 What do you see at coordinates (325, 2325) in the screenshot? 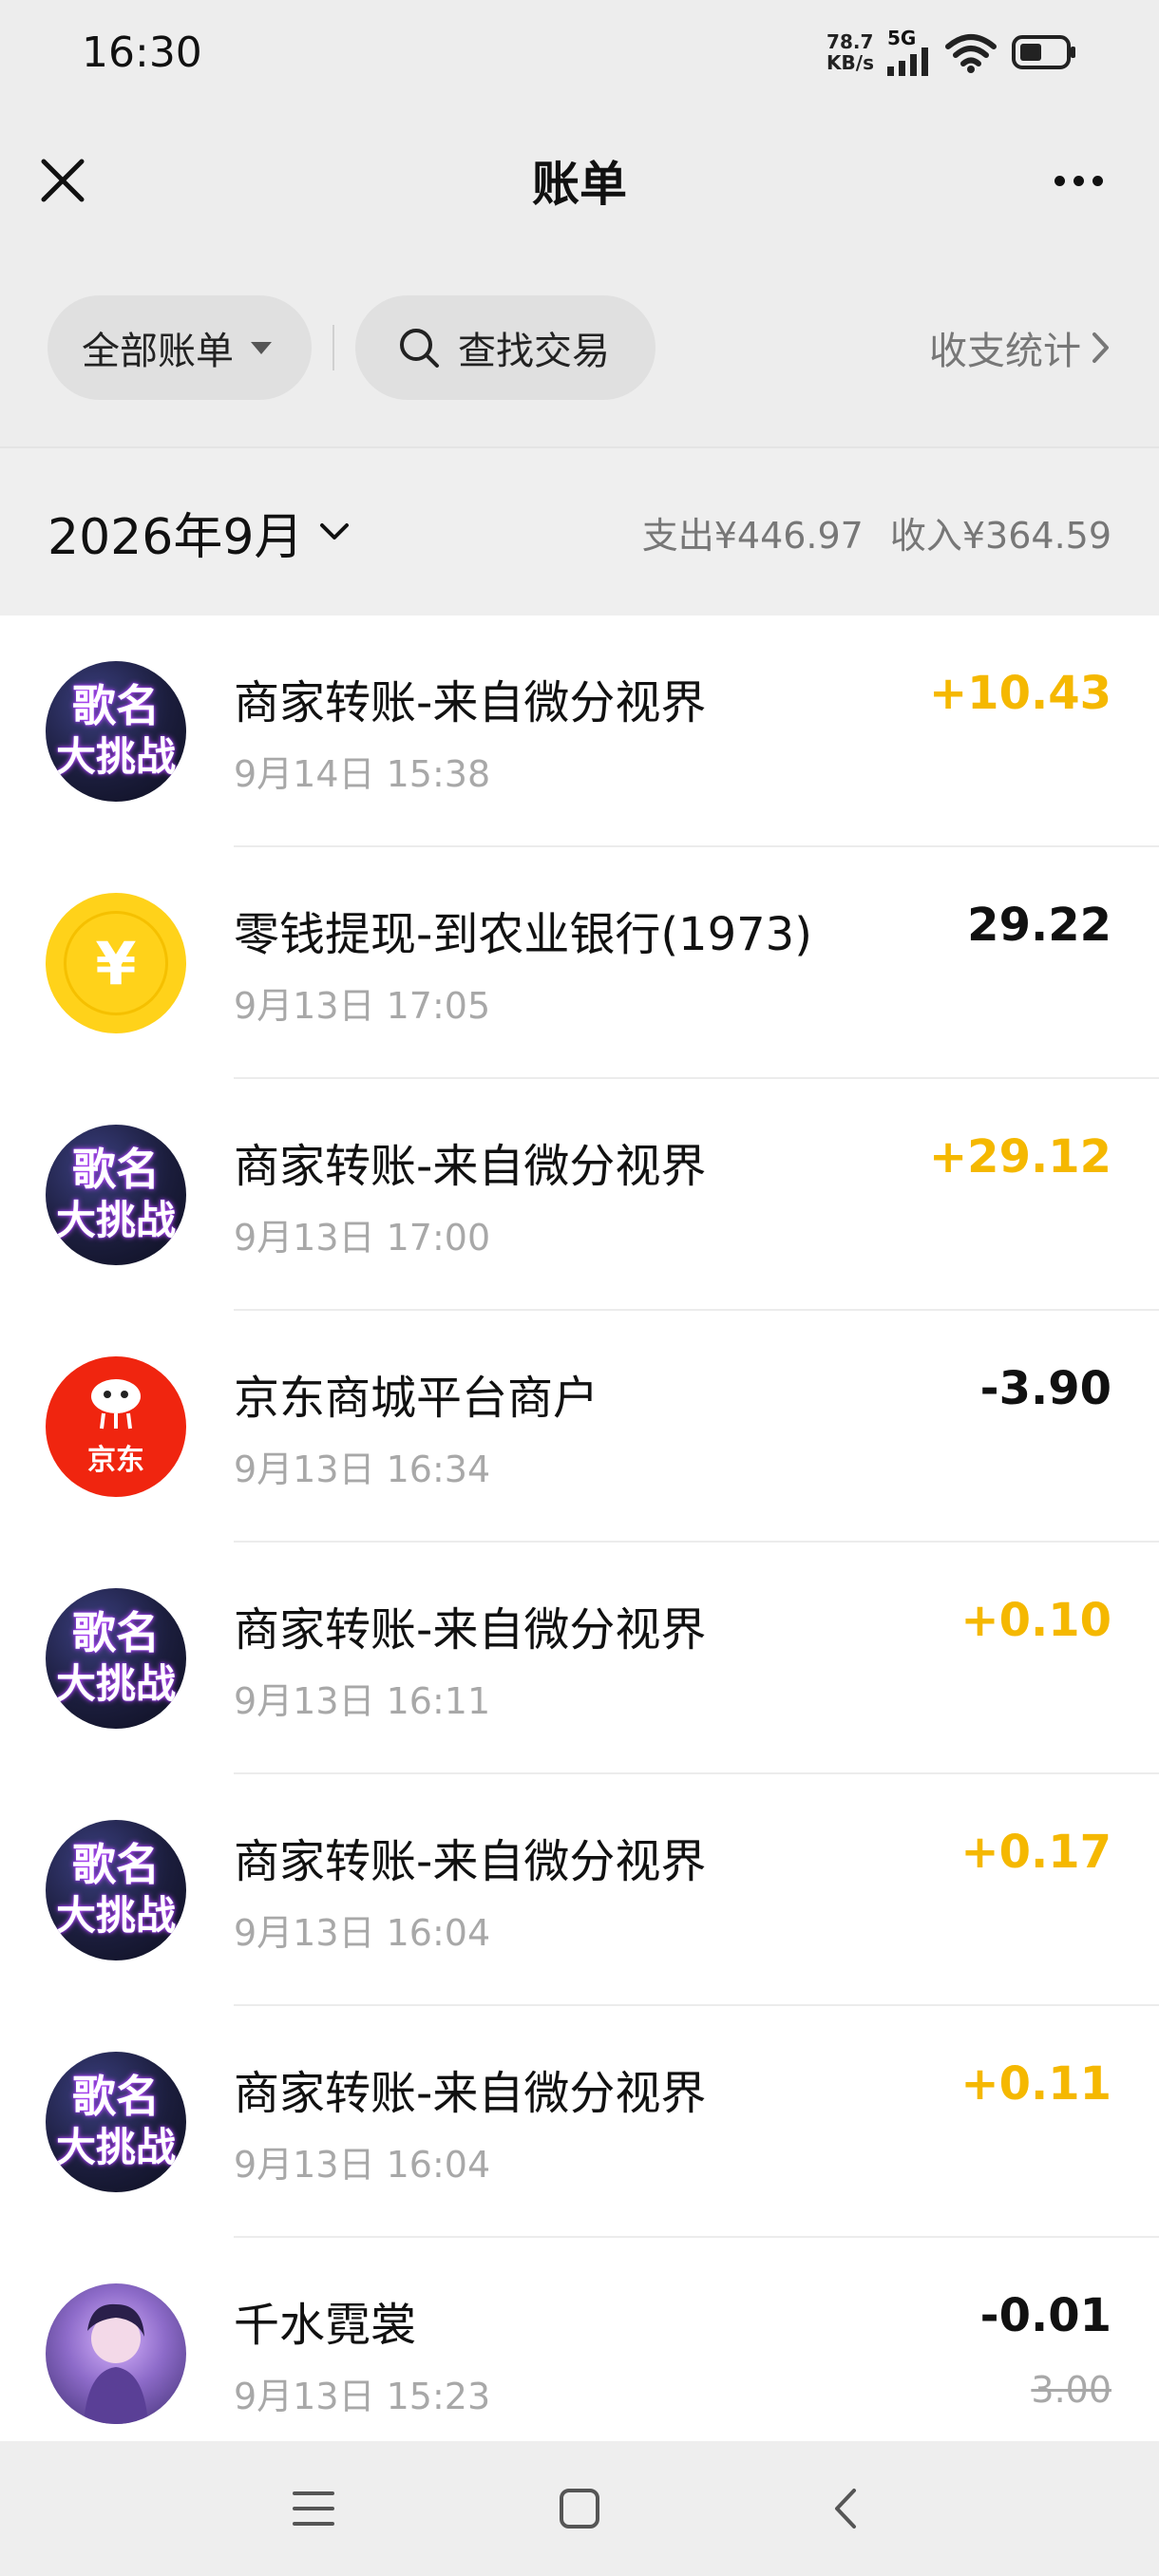
I see `transaction-title: 千水霓裳` at bounding box center [325, 2325].